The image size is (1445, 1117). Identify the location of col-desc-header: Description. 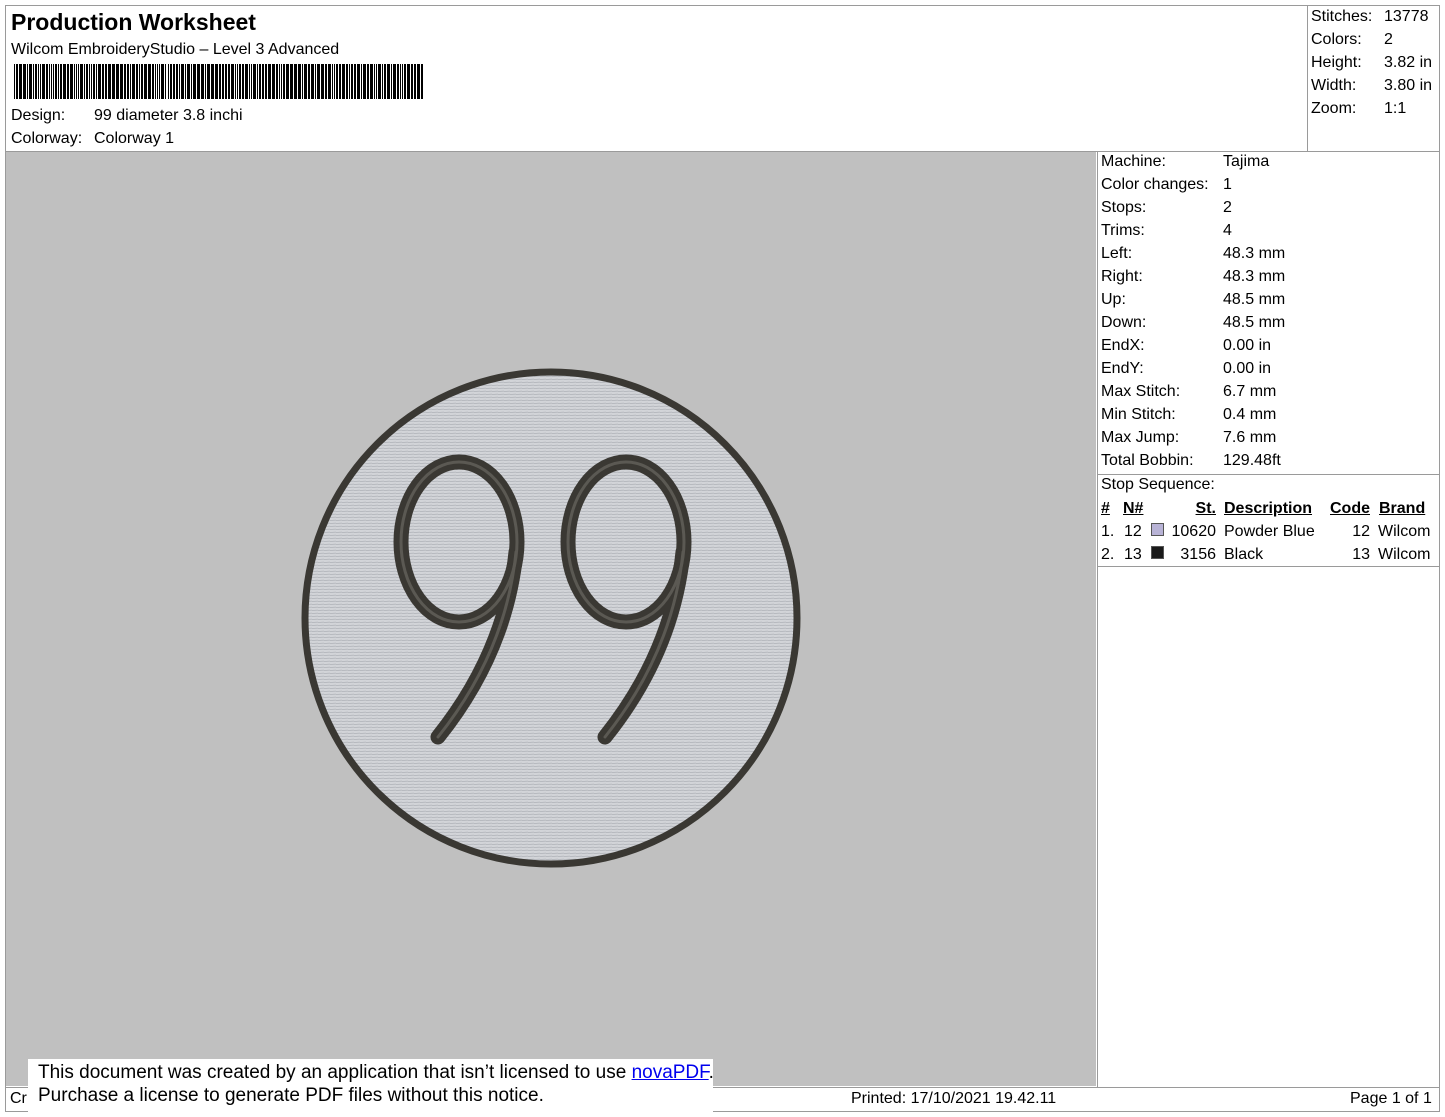
(1268, 508).